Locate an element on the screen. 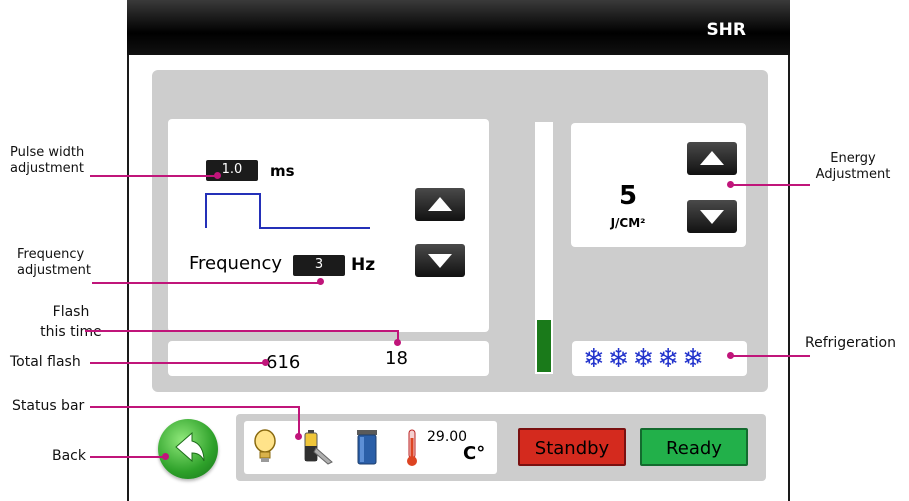  standby-button: Standby is located at coordinates (572, 447).